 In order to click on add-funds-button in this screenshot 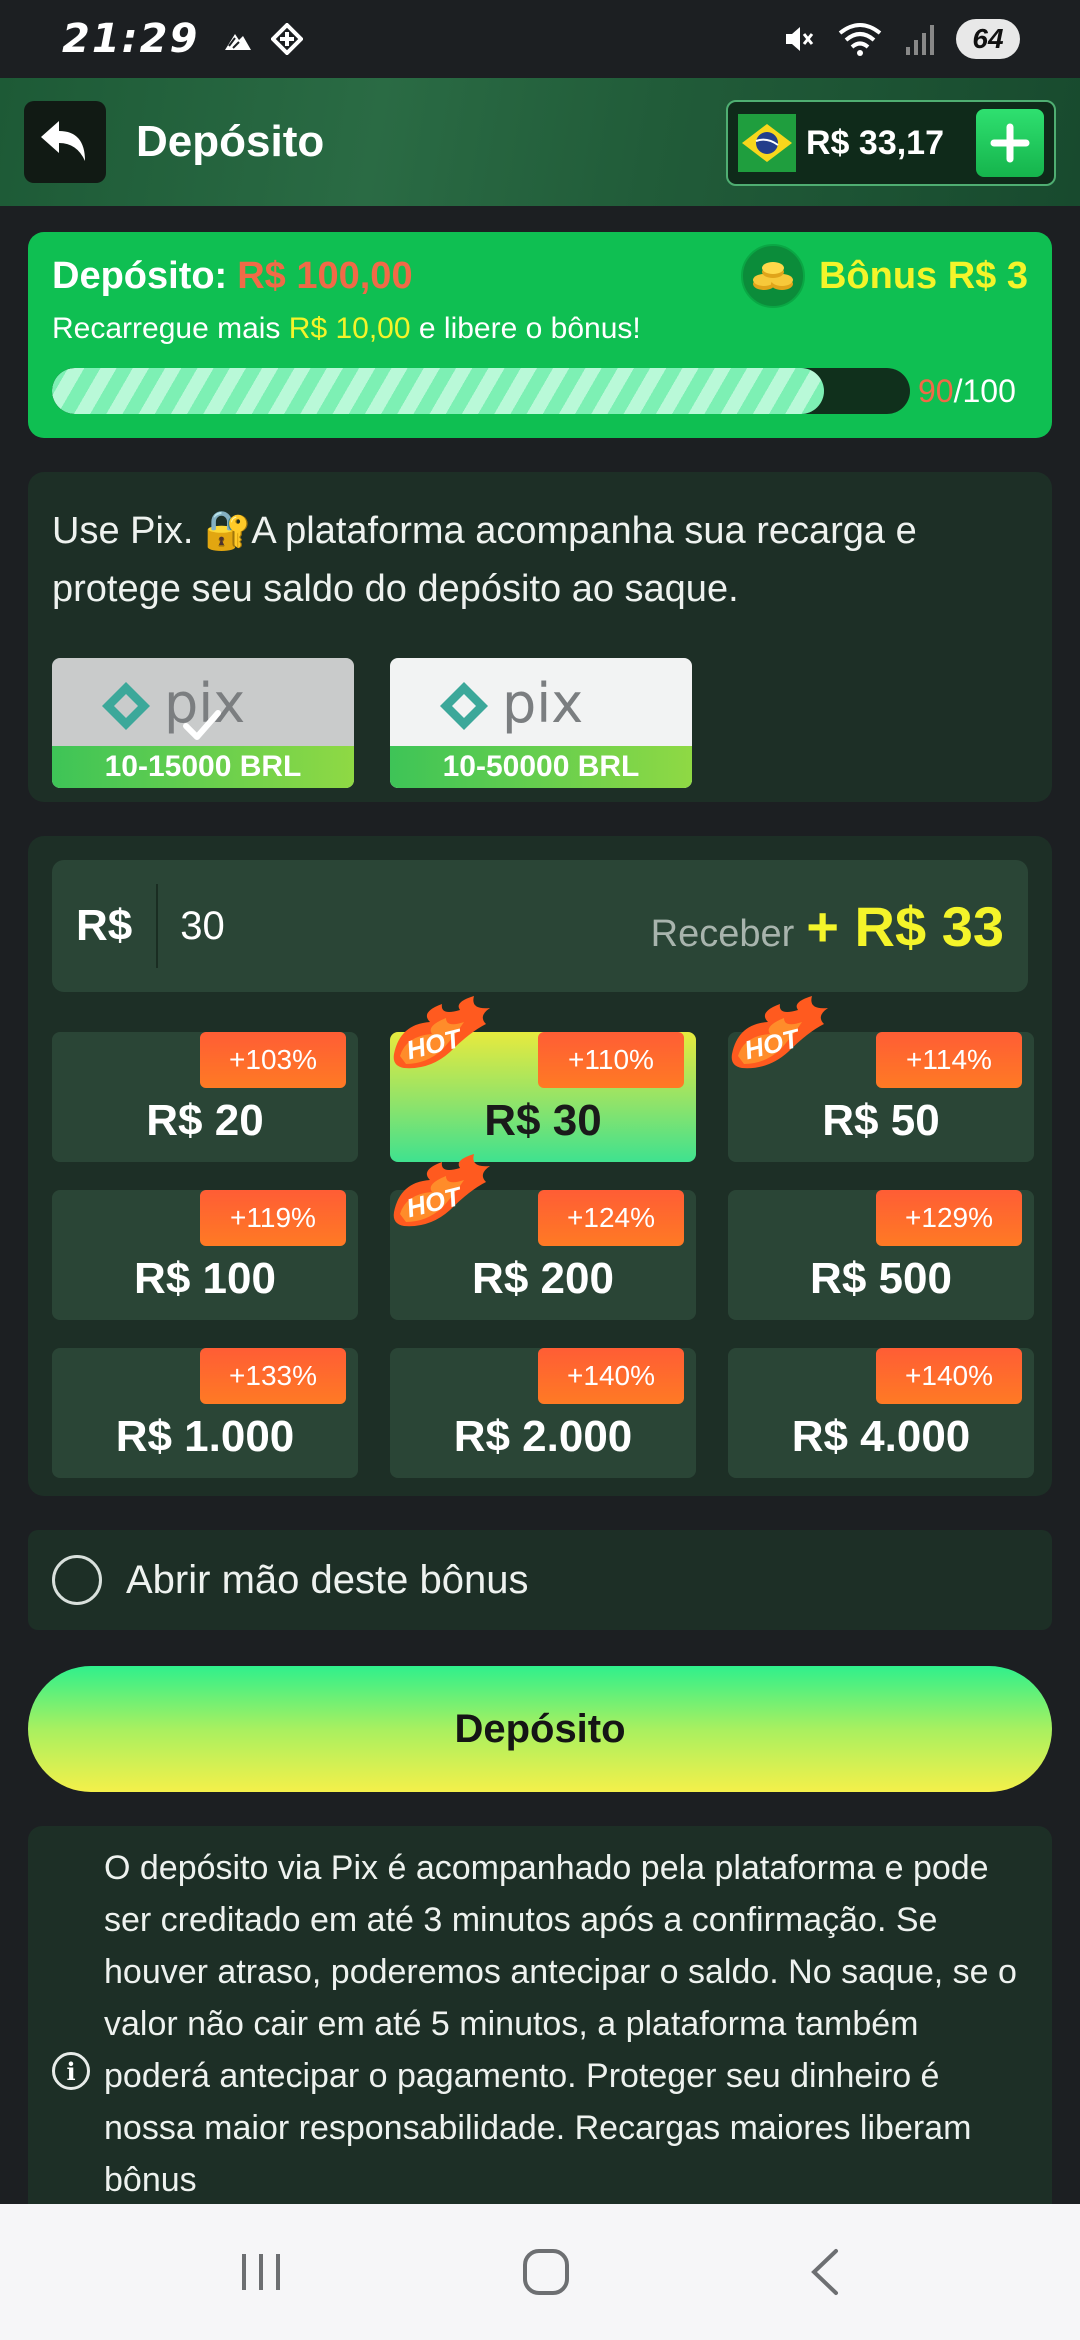, I will do `click(1010, 143)`.